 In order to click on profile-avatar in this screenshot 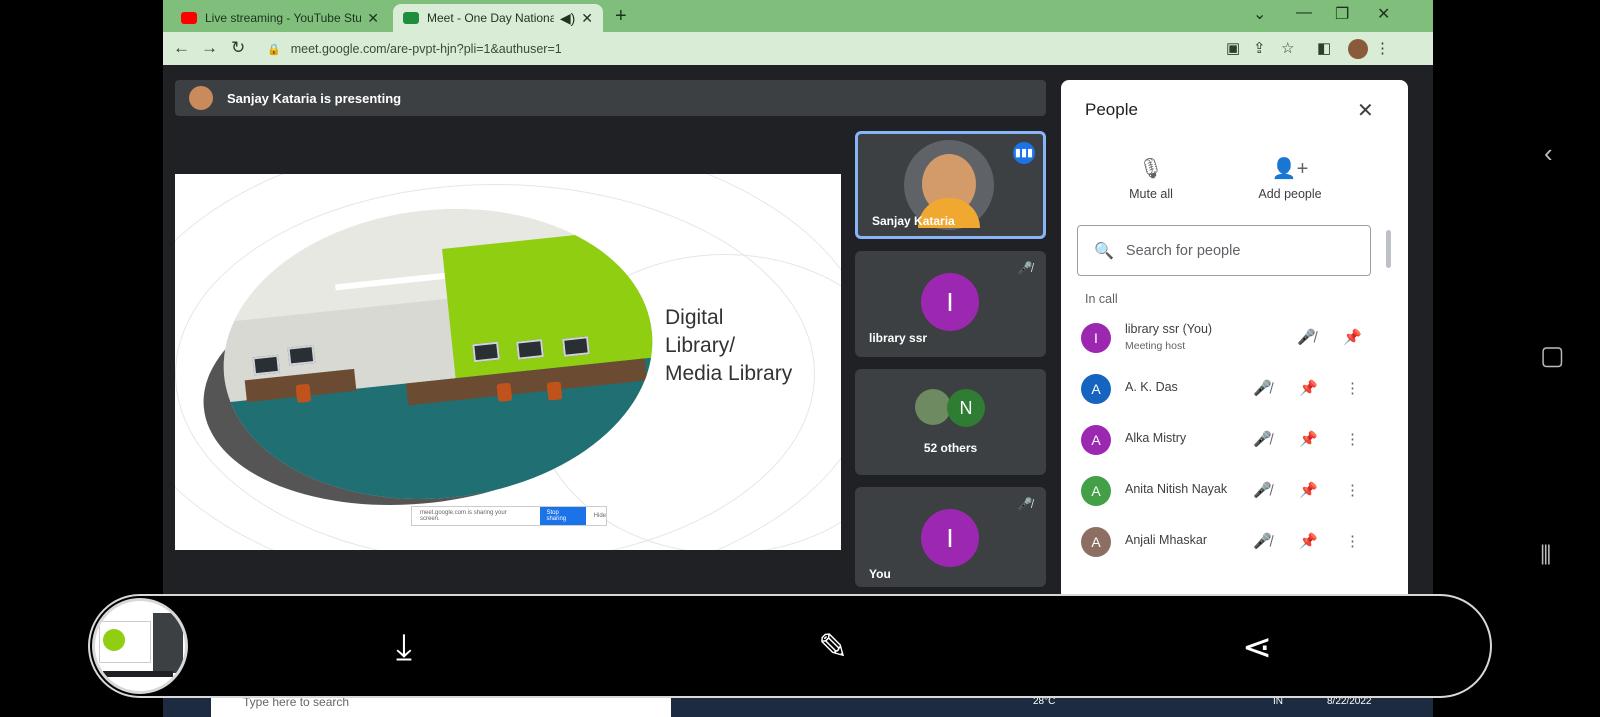, I will do `click(1358, 49)`.